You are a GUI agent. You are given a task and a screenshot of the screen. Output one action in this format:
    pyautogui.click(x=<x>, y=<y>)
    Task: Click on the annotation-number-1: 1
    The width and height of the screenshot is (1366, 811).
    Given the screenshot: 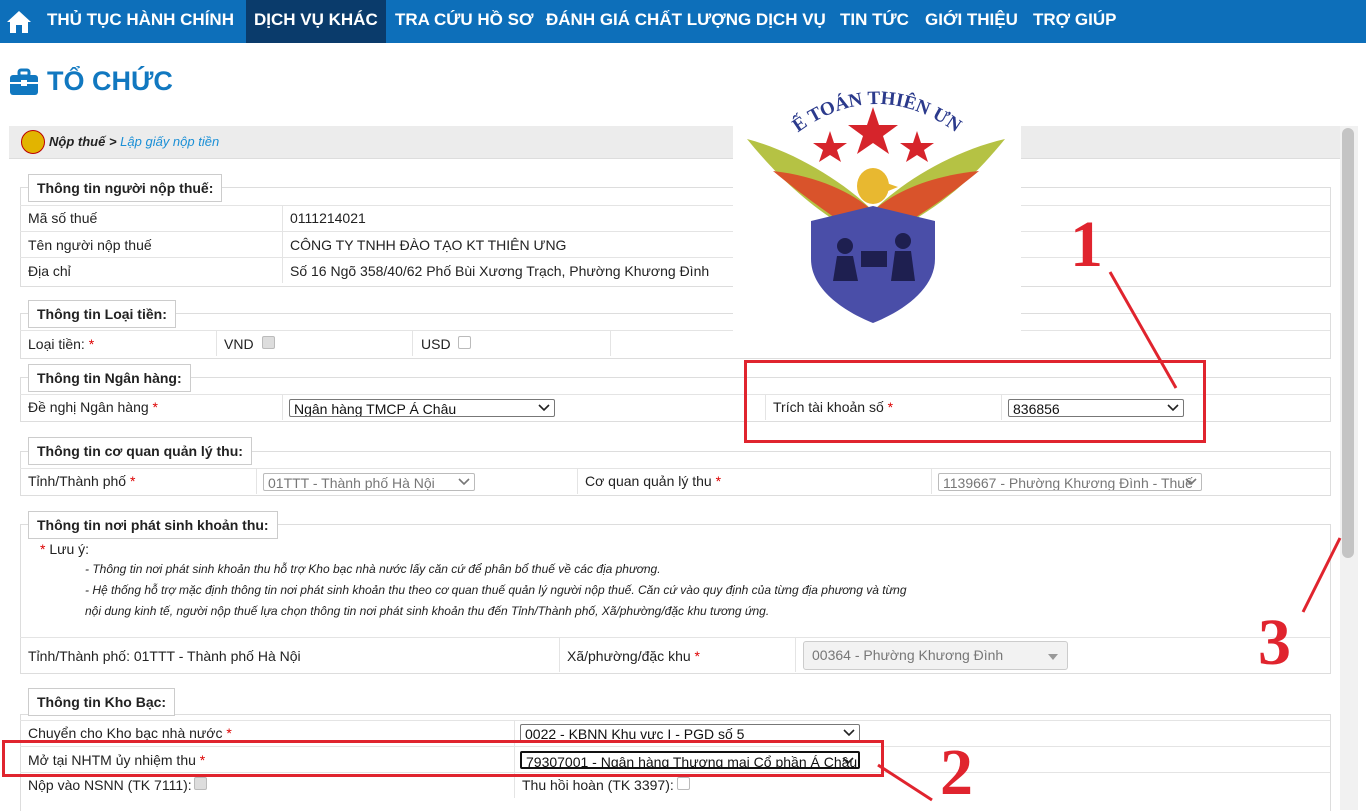 What is the action you would take?
    pyautogui.click(x=1086, y=244)
    